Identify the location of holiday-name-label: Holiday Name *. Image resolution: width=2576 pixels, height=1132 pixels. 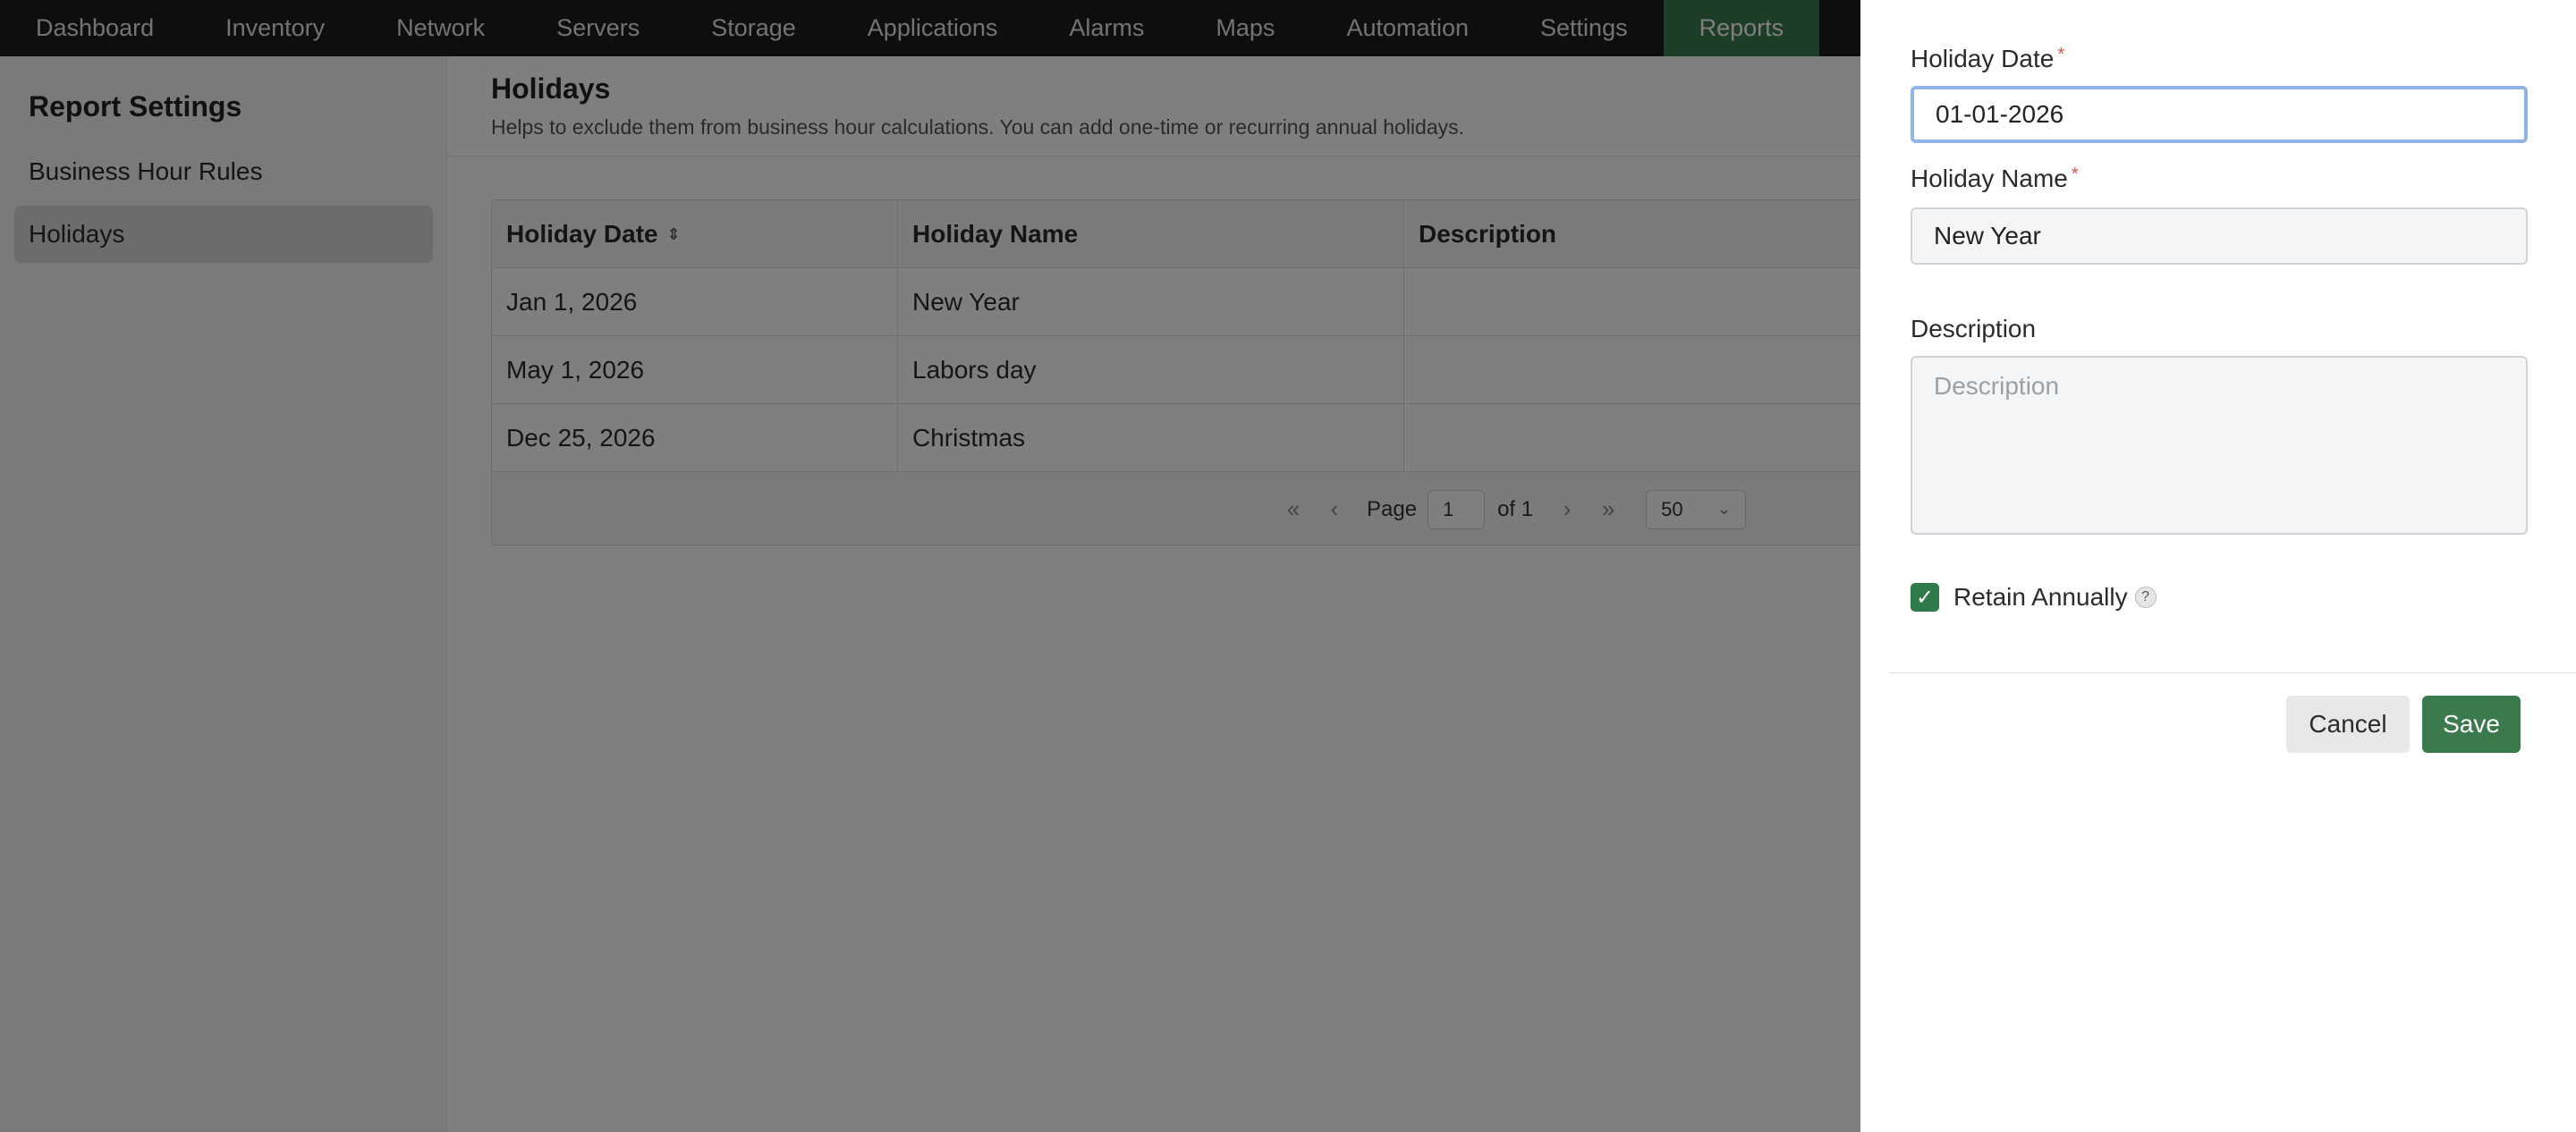
(1995, 179).